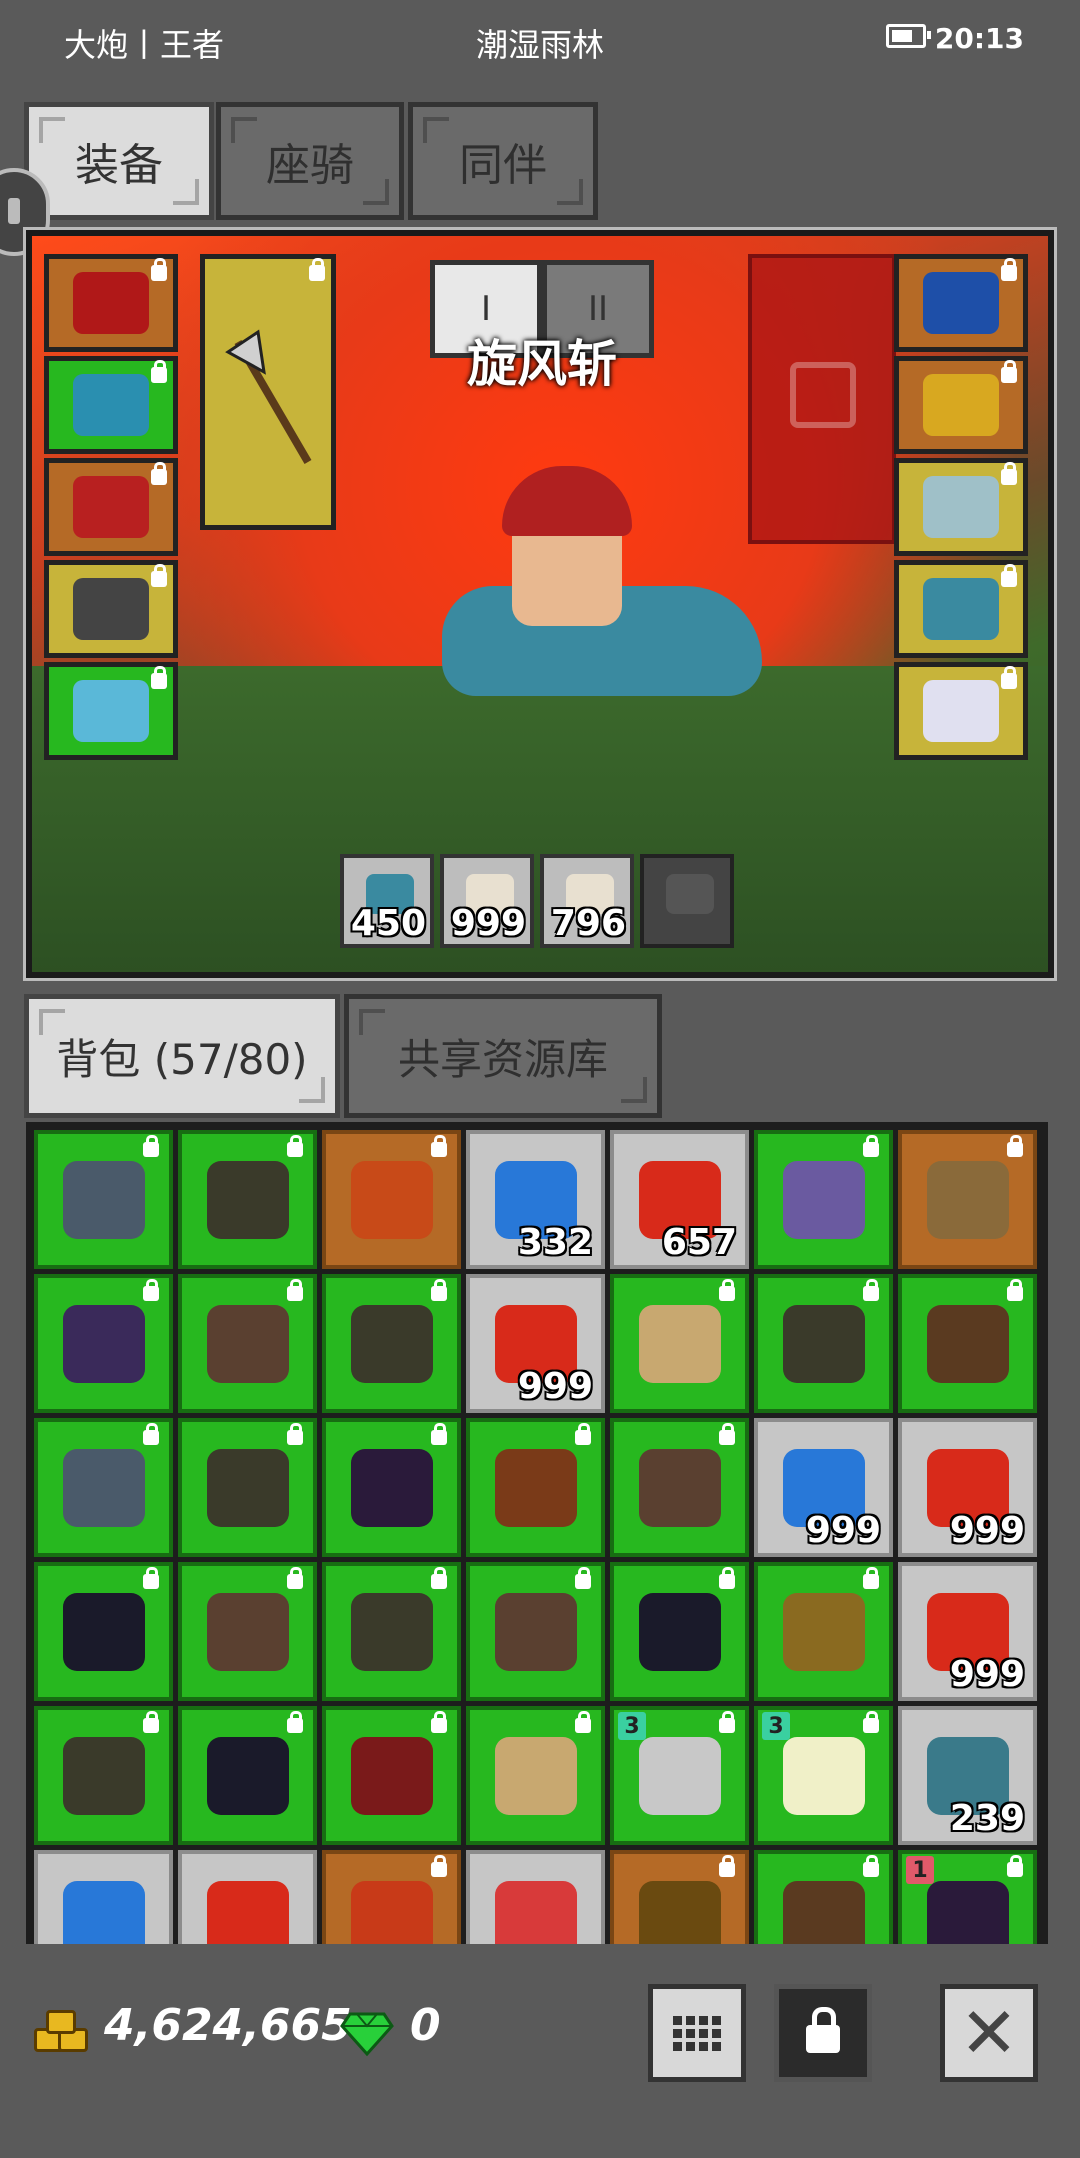 This screenshot has width=1080, height=2158. What do you see at coordinates (268, 392) in the screenshot?
I see `weapon-slot` at bounding box center [268, 392].